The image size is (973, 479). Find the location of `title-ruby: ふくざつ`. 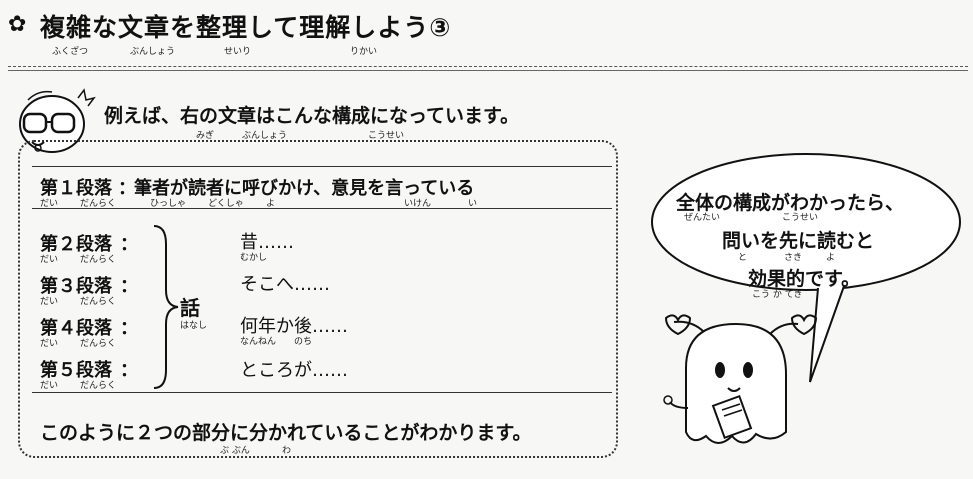

title-ruby: ふくざつ is located at coordinates (70, 52).